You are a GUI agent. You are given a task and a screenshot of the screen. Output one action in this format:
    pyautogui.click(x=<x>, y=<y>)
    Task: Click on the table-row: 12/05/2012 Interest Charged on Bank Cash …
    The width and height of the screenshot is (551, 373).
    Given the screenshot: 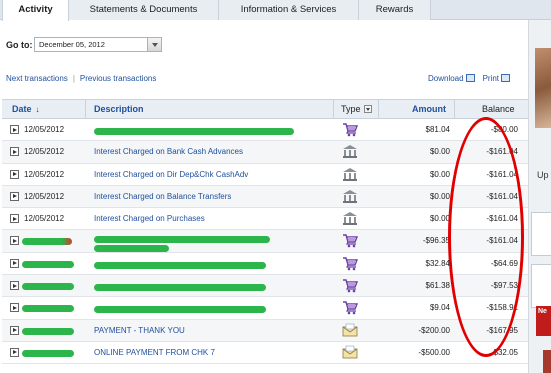 What is the action you would take?
    pyautogui.click(x=265, y=152)
    